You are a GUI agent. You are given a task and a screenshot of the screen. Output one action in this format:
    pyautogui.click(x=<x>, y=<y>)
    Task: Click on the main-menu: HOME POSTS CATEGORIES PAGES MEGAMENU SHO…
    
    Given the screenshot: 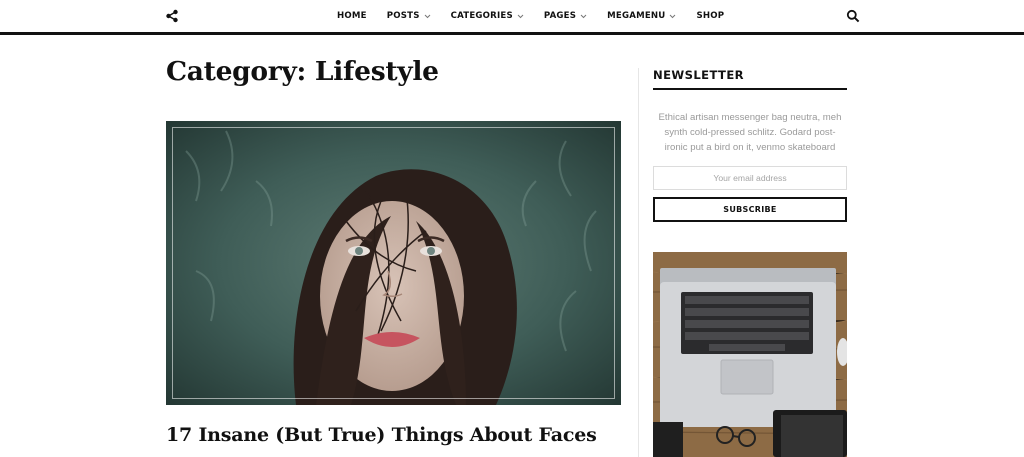 What is the action you would take?
    pyautogui.click(x=530, y=16)
    